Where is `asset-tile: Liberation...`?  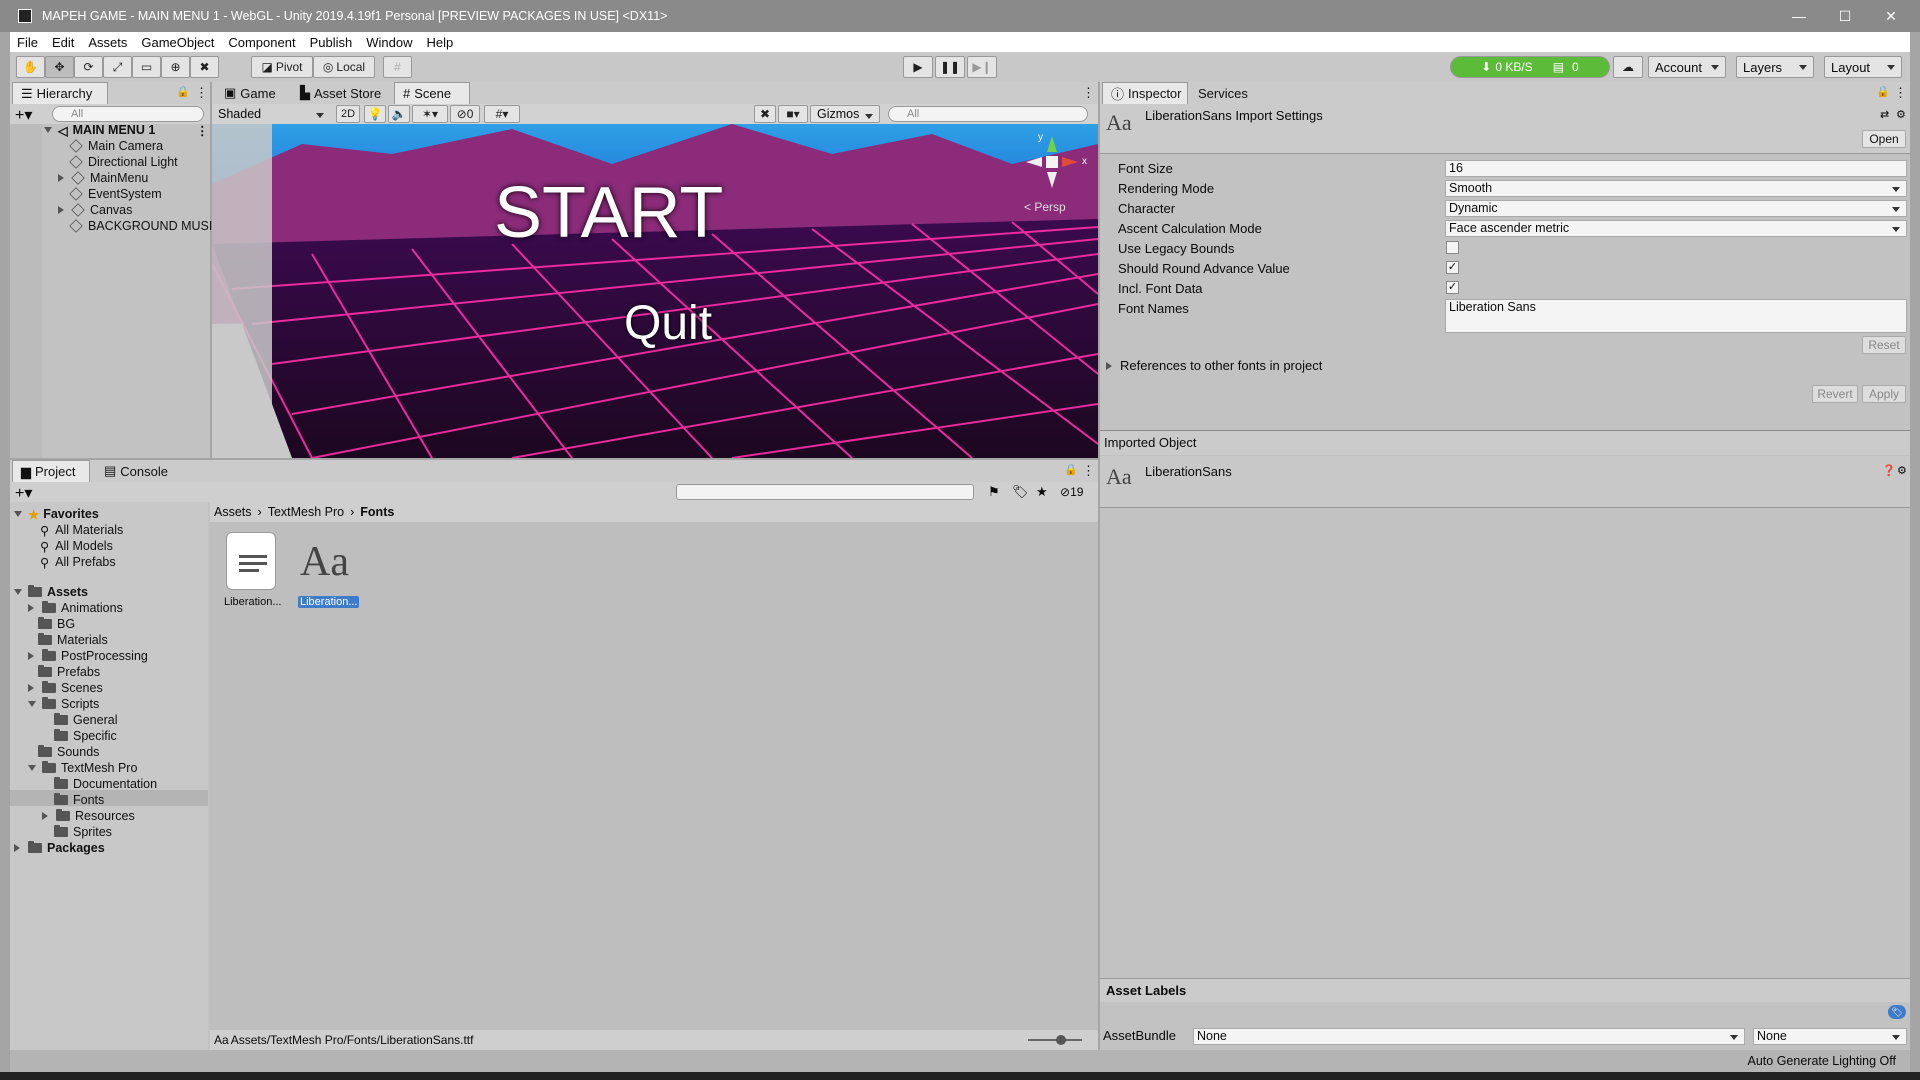
asset-tile: Liberation... is located at coordinates (251, 572).